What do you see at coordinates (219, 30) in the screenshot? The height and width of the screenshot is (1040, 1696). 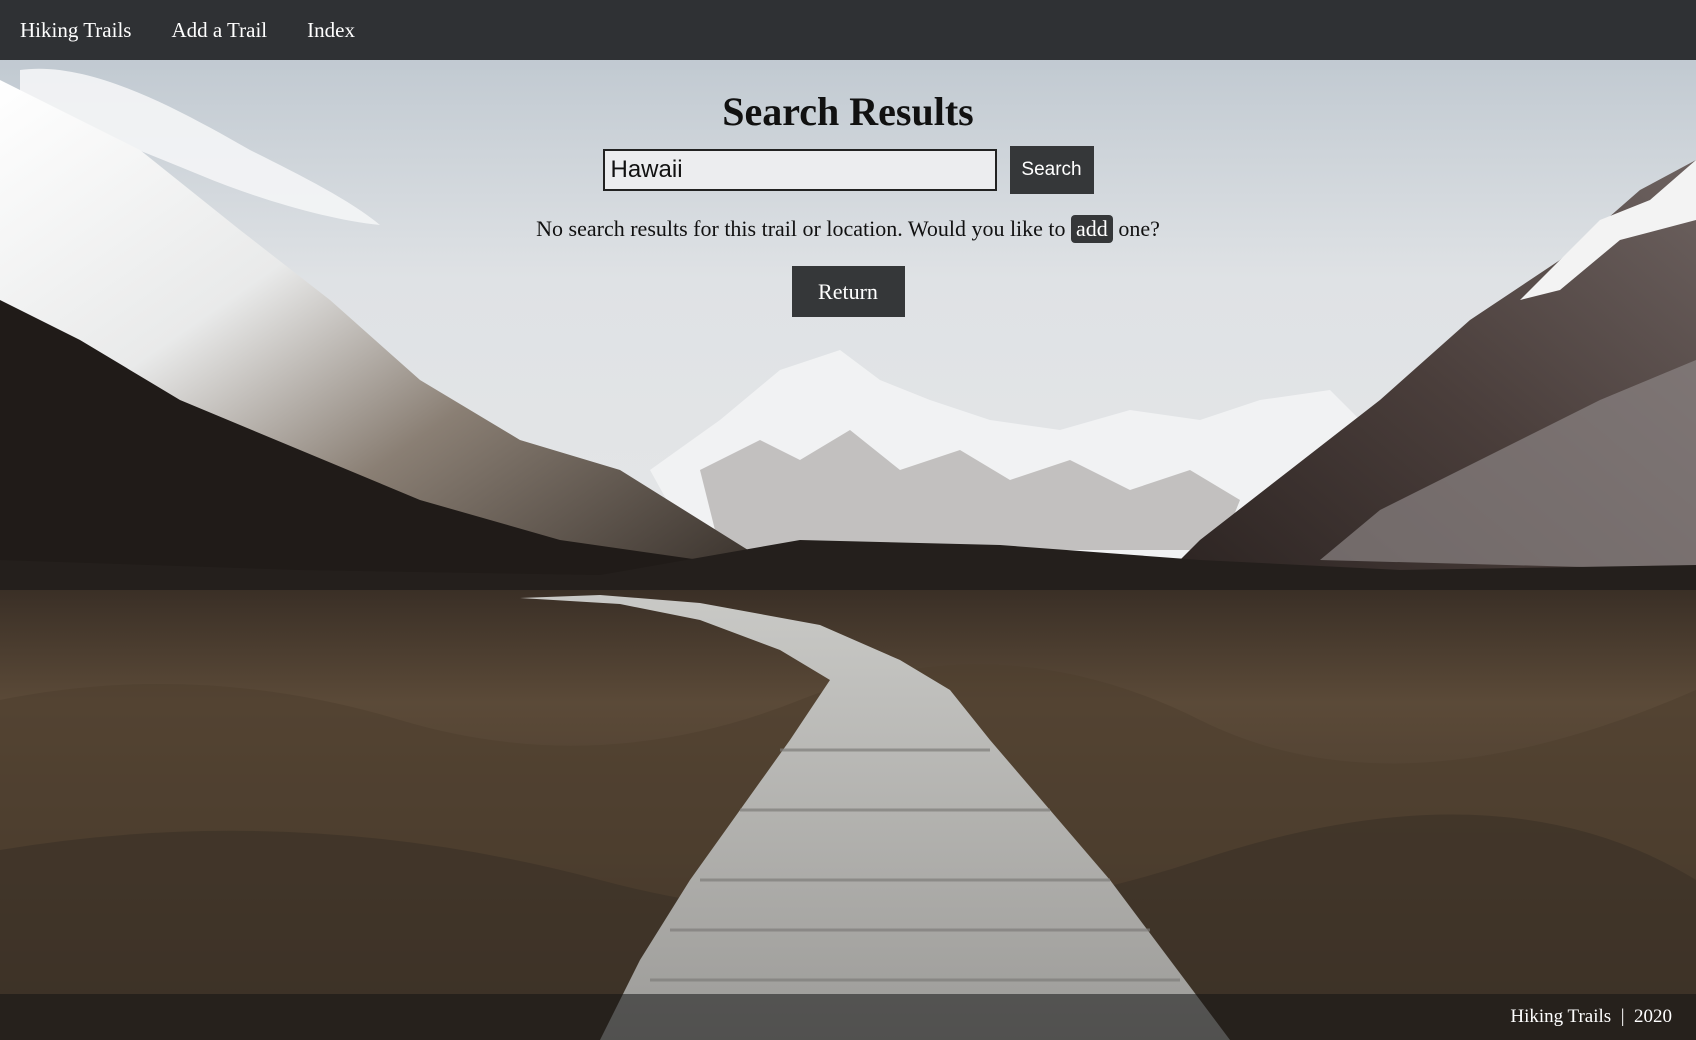 I see `nav-add-trail-link: Add a Trail` at bounding box center [219, 30].